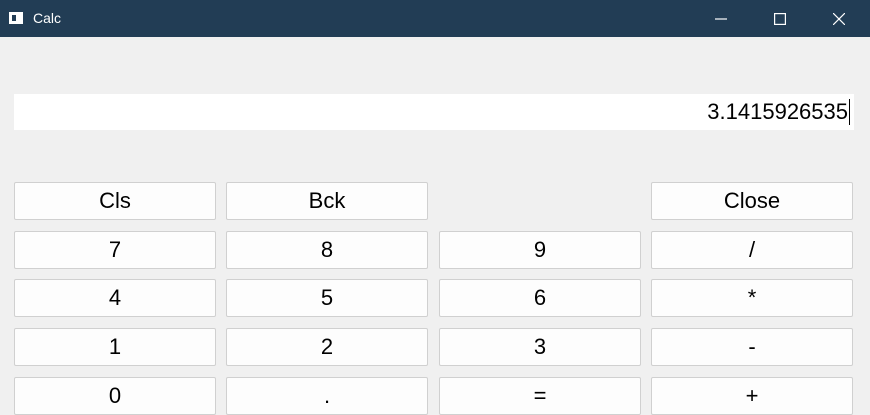 The height and width of the screenshot is (415, 870). What do you see at coordinates (540, 396) in the screenshot?
I see `equals-button: =` at bounding box center [540, 396].